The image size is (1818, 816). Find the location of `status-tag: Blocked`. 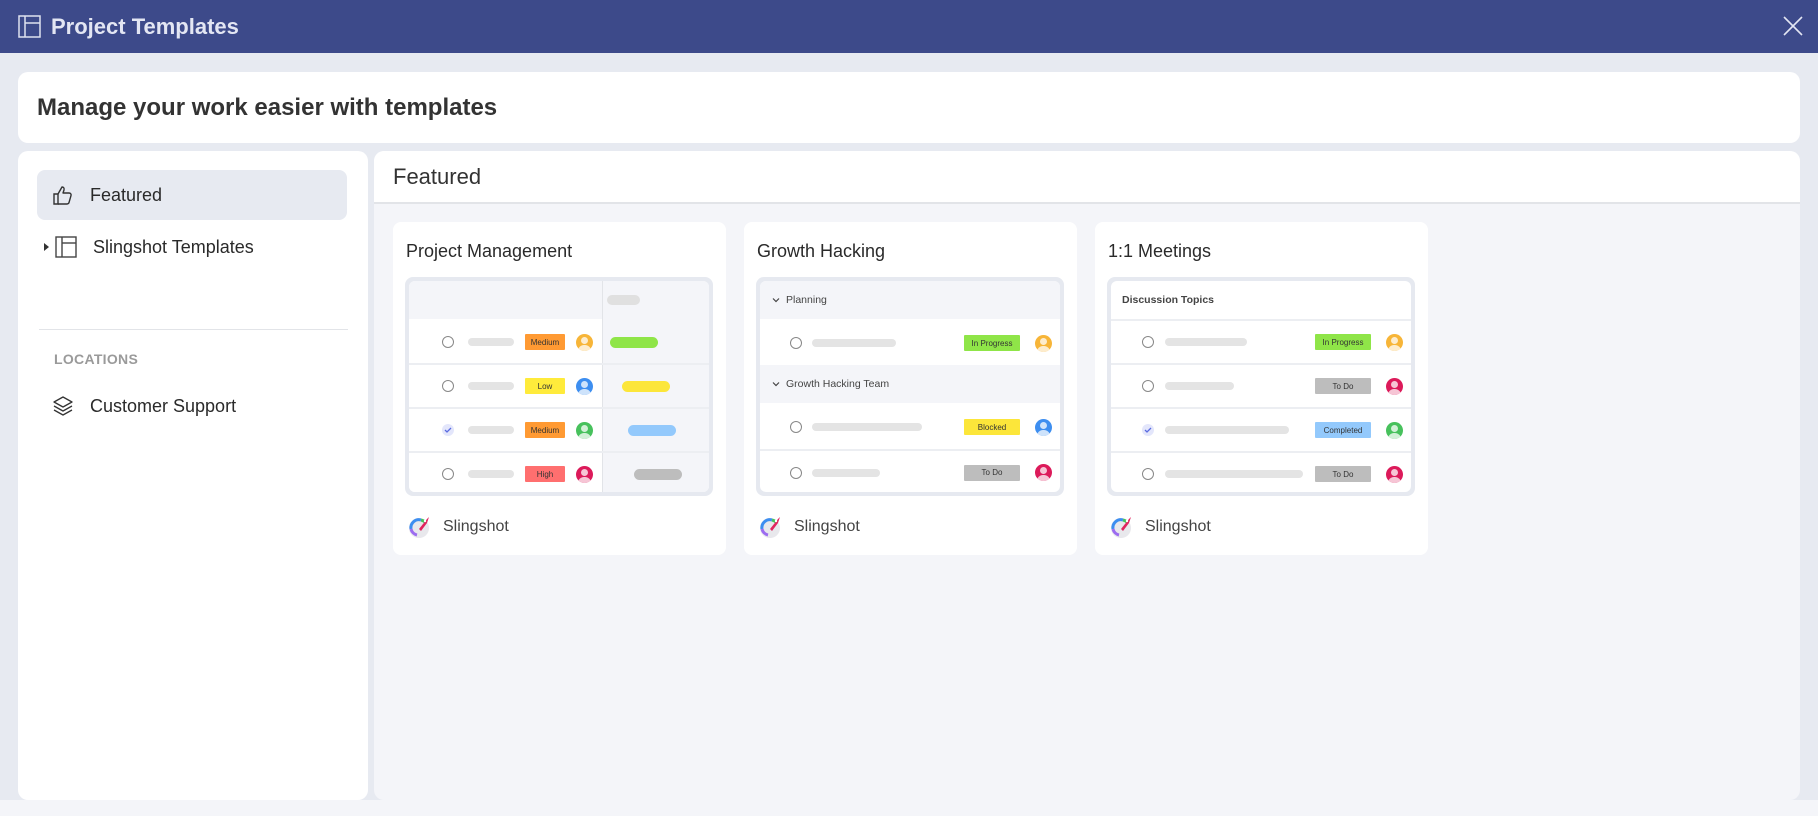

status-tag: Blocked is located at coordinates (992, 427).